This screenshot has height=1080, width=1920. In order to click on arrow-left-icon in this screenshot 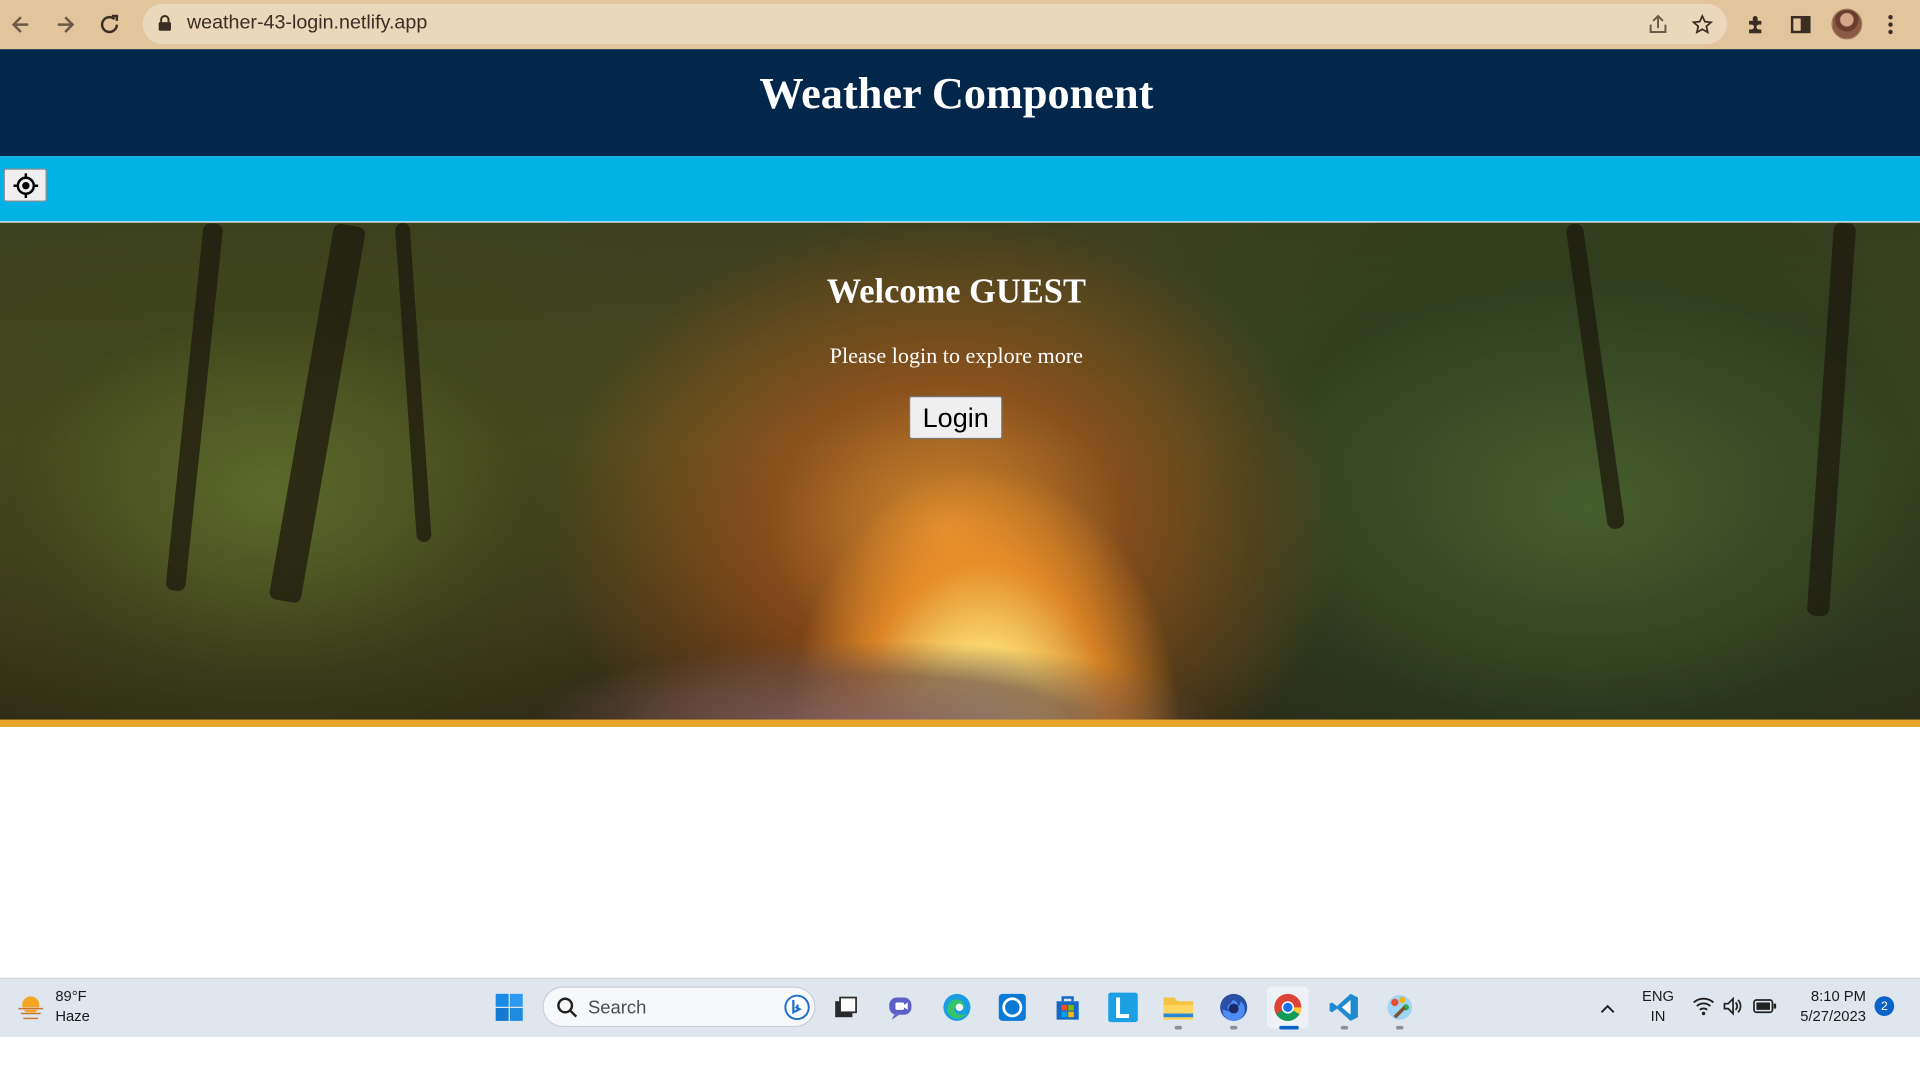, I will do `click(20, 24)`.